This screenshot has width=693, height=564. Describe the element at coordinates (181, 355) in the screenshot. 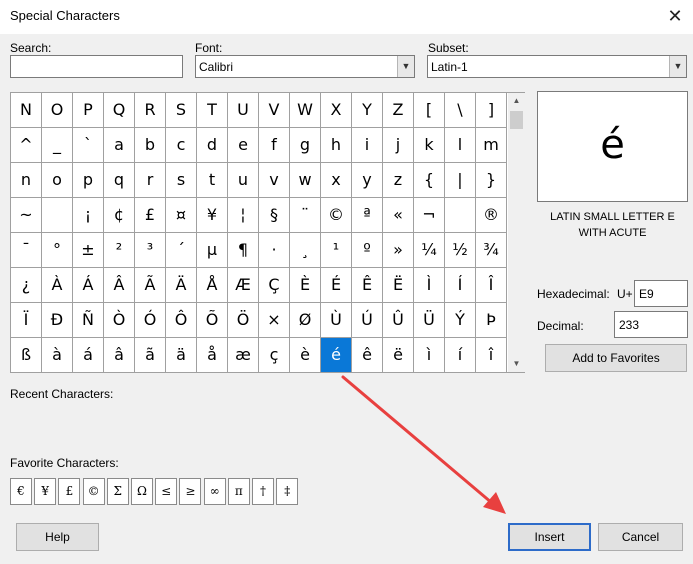

I see `character-cell: ä` at that location.